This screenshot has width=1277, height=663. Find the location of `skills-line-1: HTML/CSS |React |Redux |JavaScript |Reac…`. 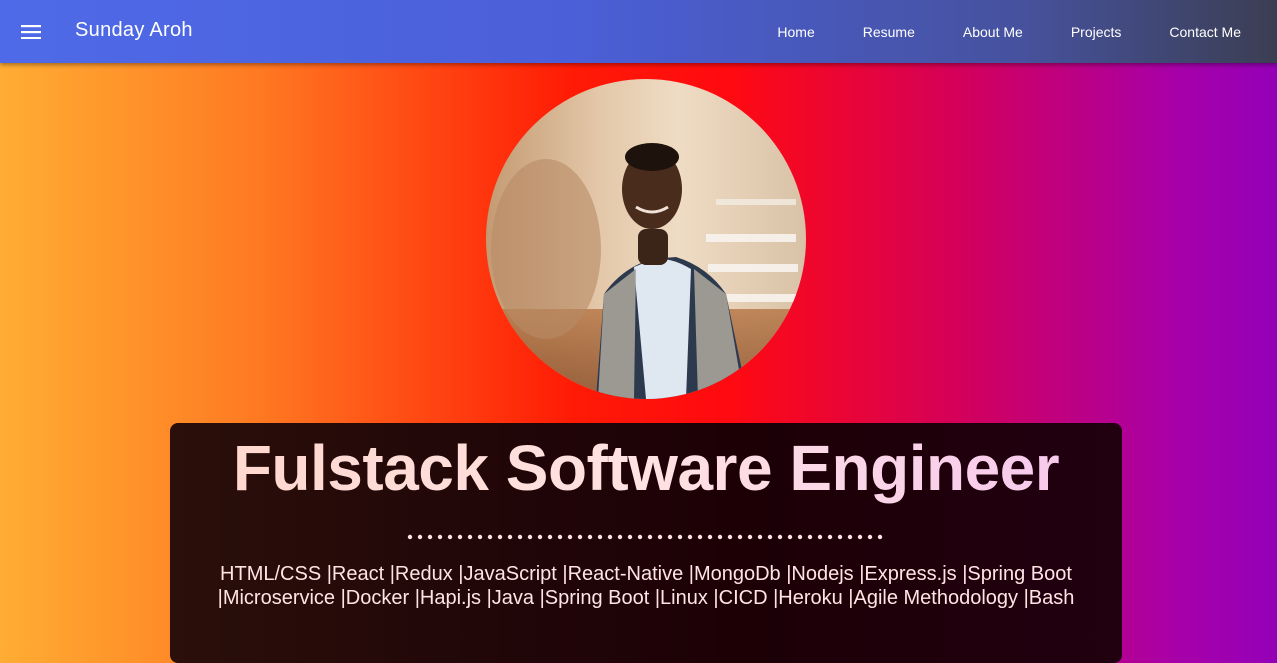

skills-line-1: HTML/CSS |React |Redux |JavaScript |Reac… is located at coordinates (646, 574).